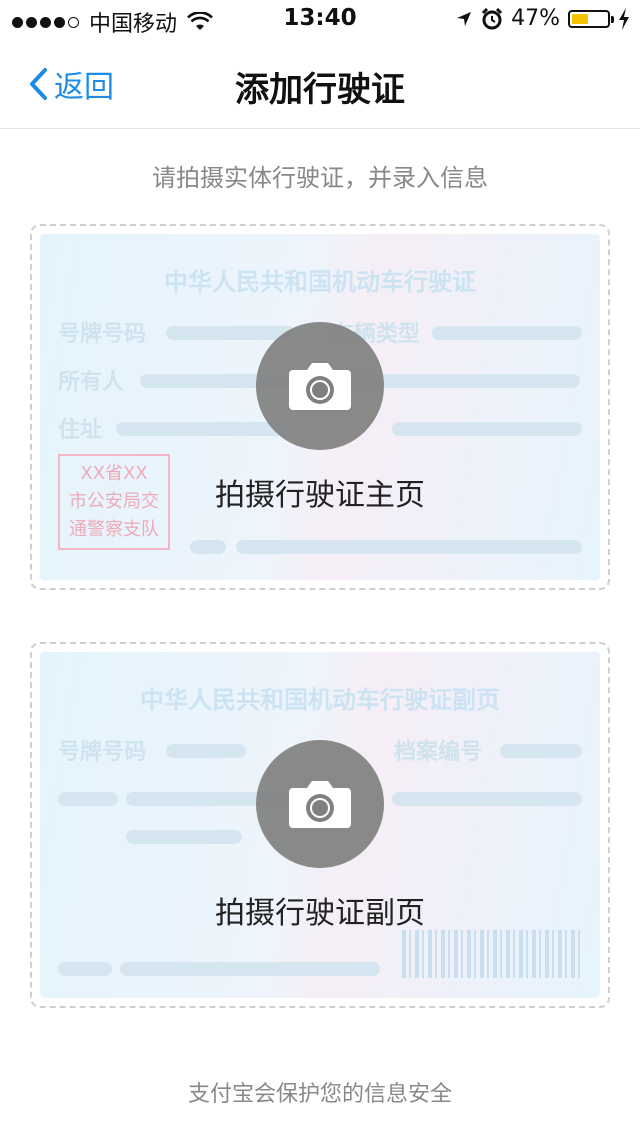 This screenshot has height=1136, width=640. I want to click on front-field-plate: 号牌号码, so click(102, 334).